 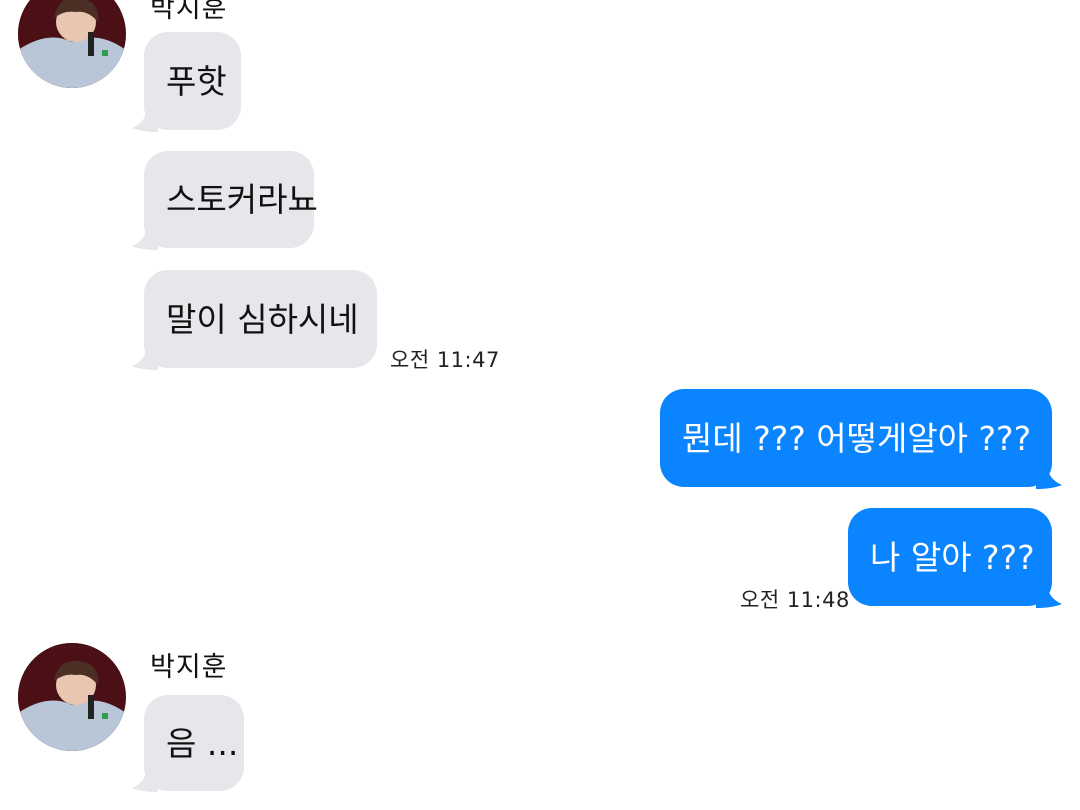 I want to click on message-timestamp: 오전 11:47, so click(x=445, y=360).